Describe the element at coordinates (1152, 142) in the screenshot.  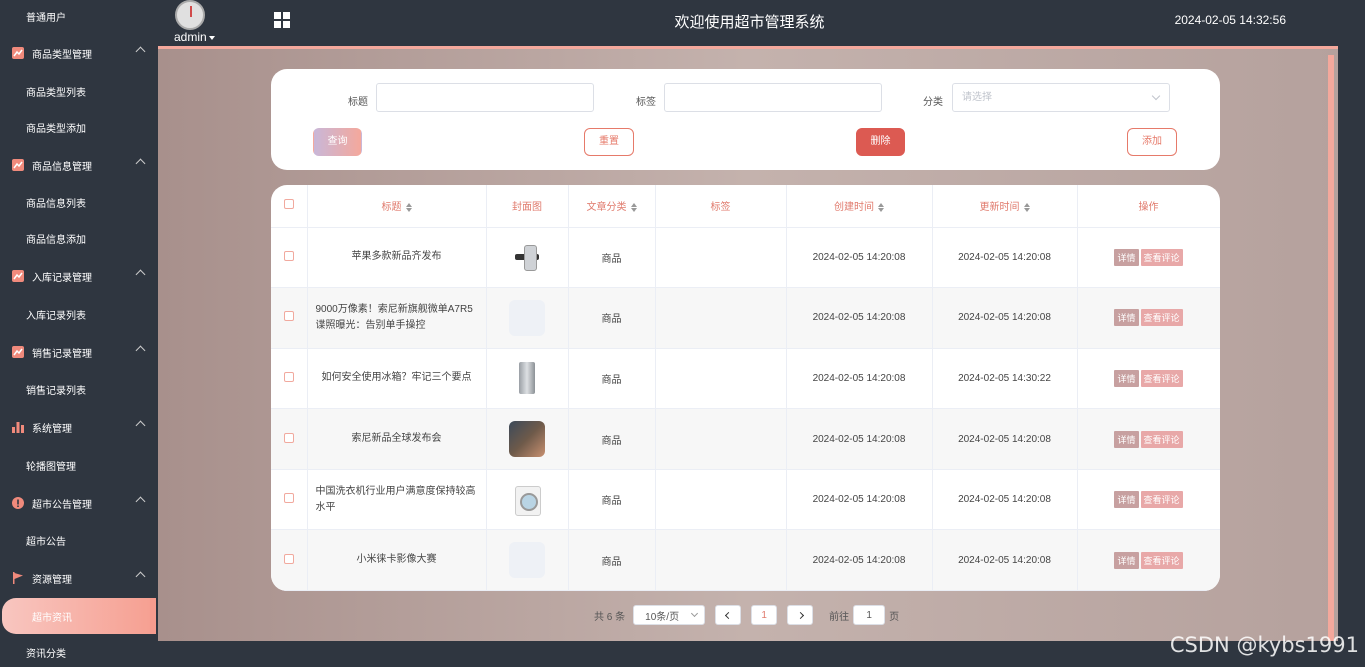
I see `add-button: 添加` at that location.